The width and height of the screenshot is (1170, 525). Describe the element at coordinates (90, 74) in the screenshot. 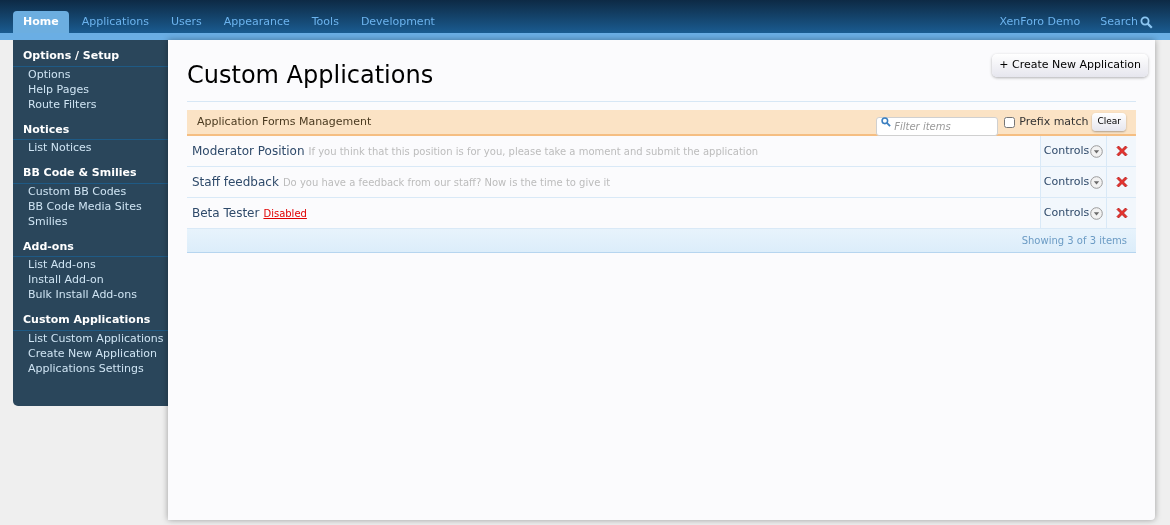

I see `sidebar-link: Options` at that location.